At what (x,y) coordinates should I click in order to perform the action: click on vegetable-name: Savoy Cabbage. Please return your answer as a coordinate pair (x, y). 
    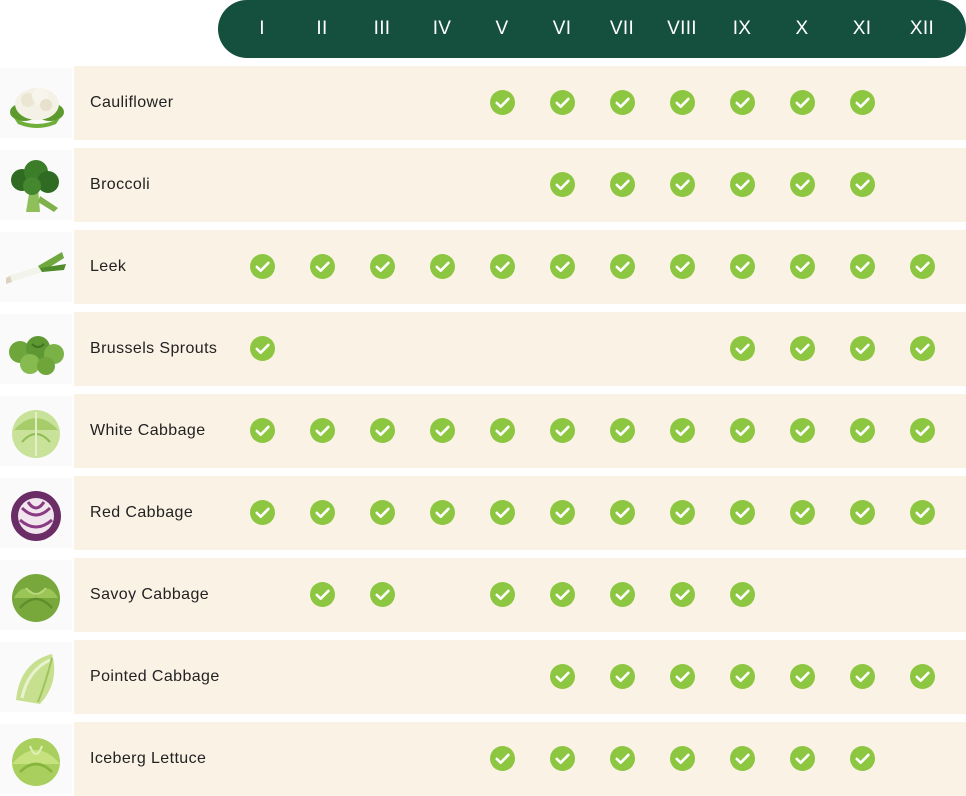
    Looking at the image, I should click on (150, 594).